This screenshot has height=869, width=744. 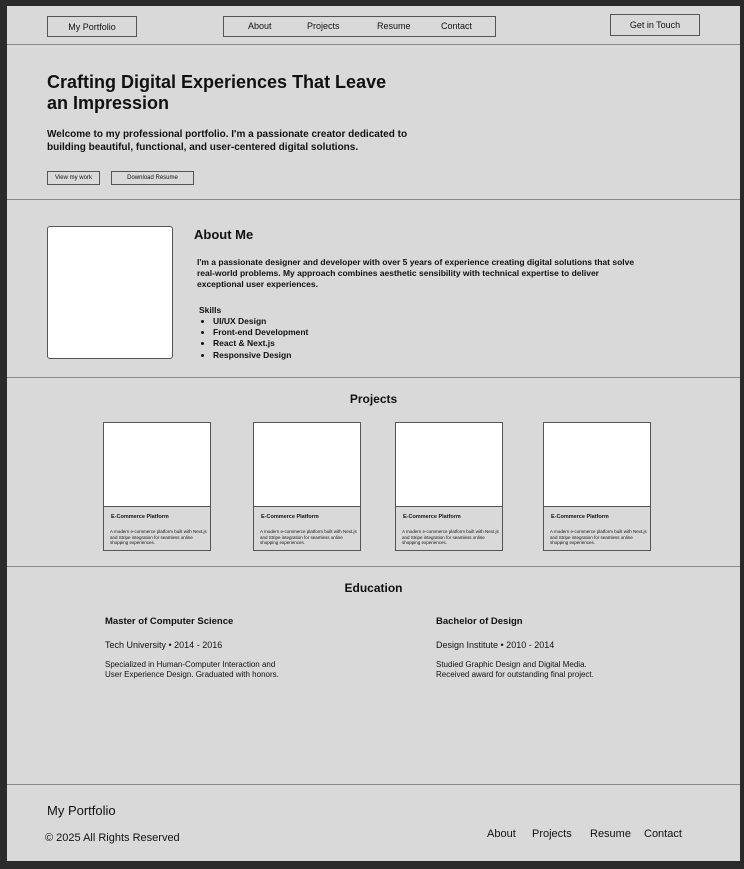 What do you see at coordinates (373, 784) in the screenshot?
I see `footer-divider` at bounding box center [373, 784].